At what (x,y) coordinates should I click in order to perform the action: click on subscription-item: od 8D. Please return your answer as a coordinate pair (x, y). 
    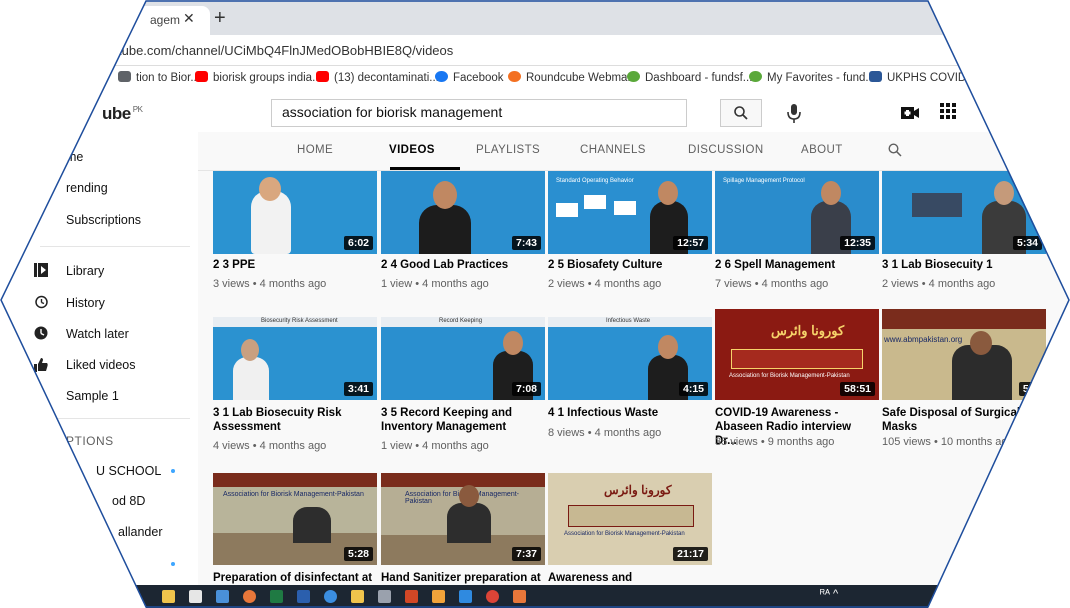
    Looking at the image, I should click on (128, 501).